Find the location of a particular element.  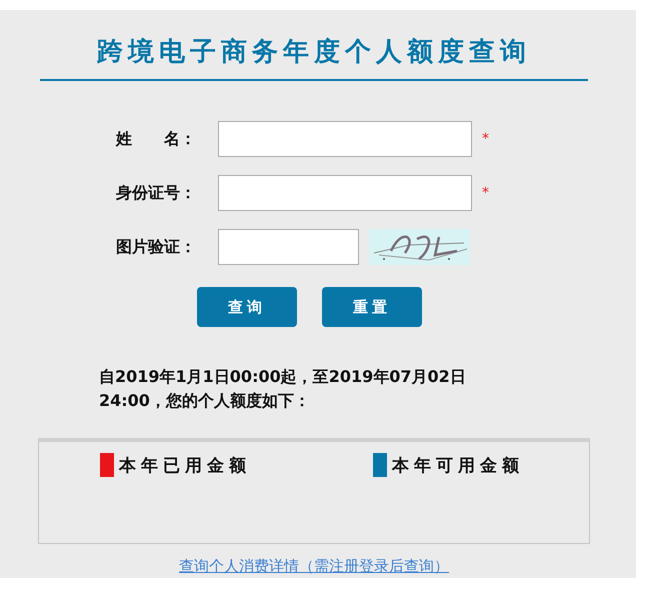

legend-label: 本年可用金额 is located at coordinates (458, 465).